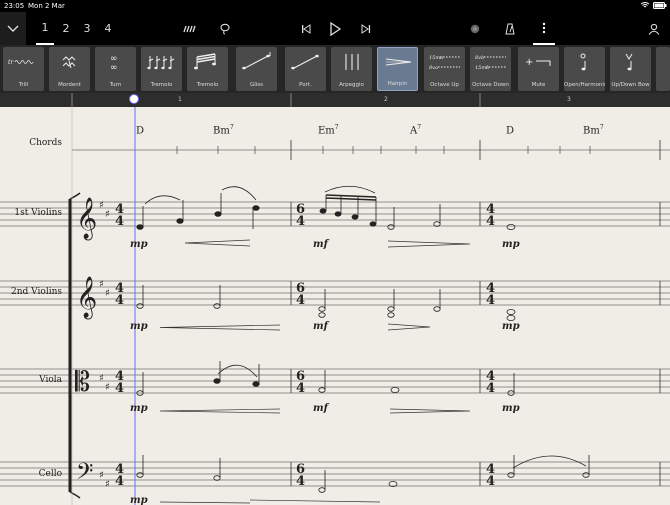 The width and height of the screenshot is (670, 505). I want to click on tab-3: 3, so click(87, 28).